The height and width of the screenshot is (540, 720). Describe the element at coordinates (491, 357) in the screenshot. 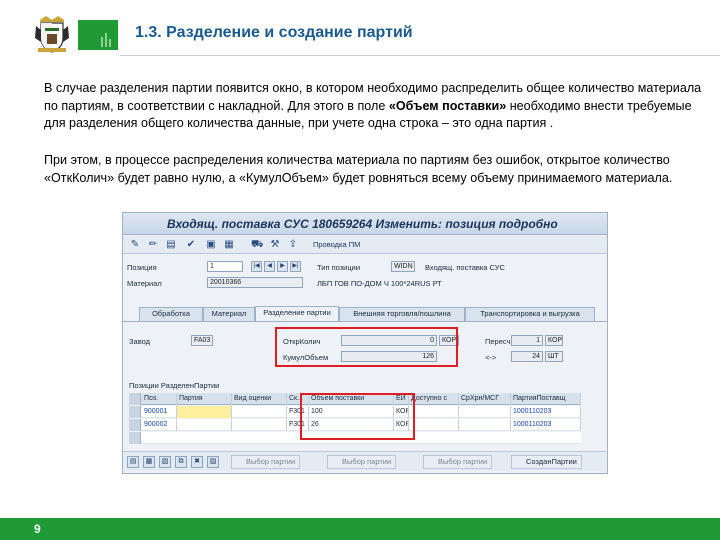

I see `conversion-arrow: <->` at that location.